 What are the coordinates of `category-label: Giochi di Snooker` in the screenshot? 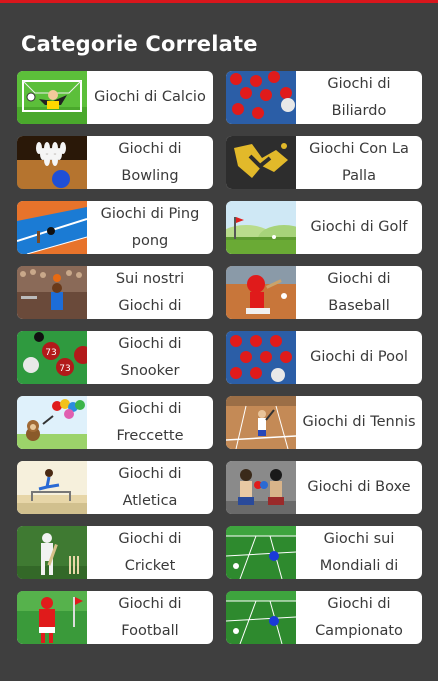 It's located at (150, 357).